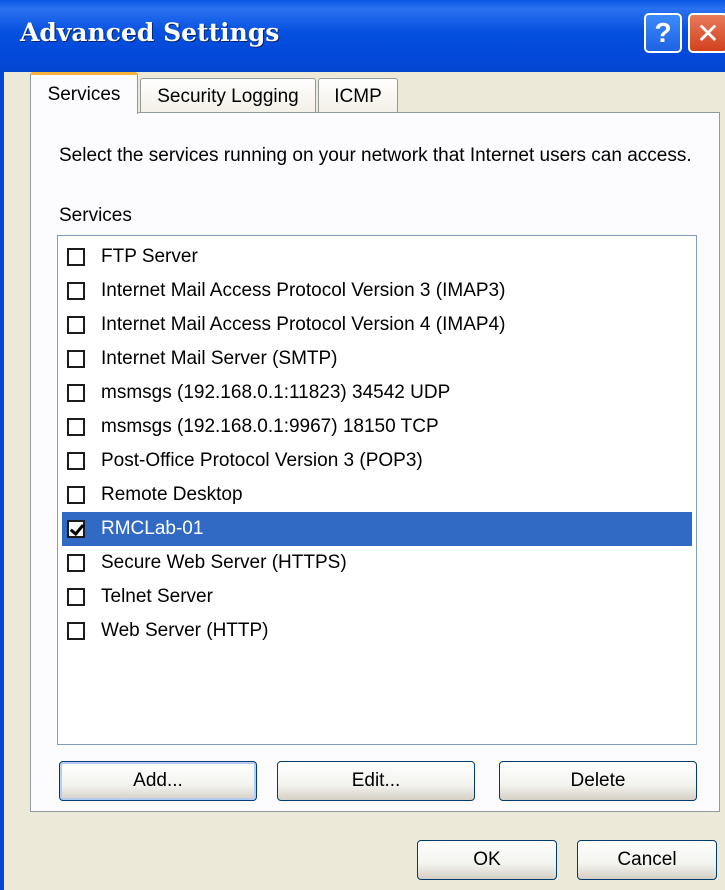 The height and width of the screenshot is (890, 725). I want to click on tab-security-logging: Security Logging, so click(228, 96).